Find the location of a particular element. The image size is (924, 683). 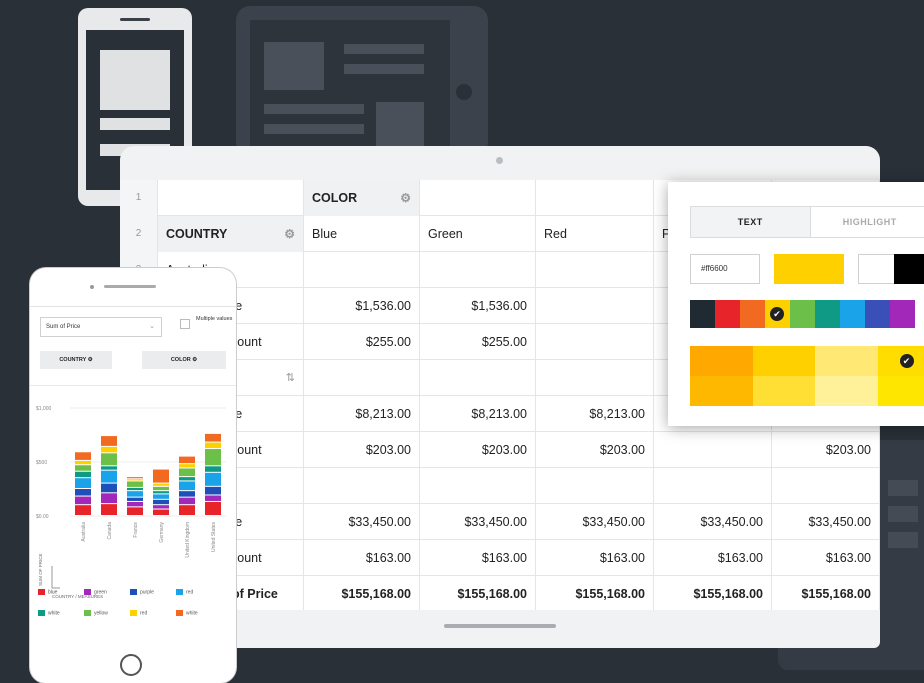

multiple-values-checkbox is located at coordinates (185, 324).